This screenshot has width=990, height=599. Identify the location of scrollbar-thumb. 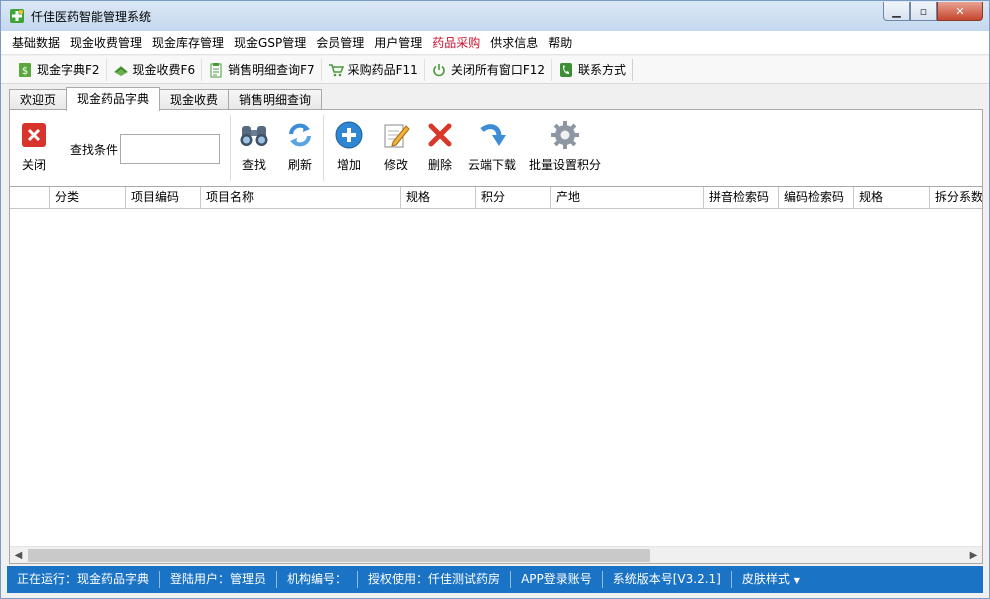
(339, 555).